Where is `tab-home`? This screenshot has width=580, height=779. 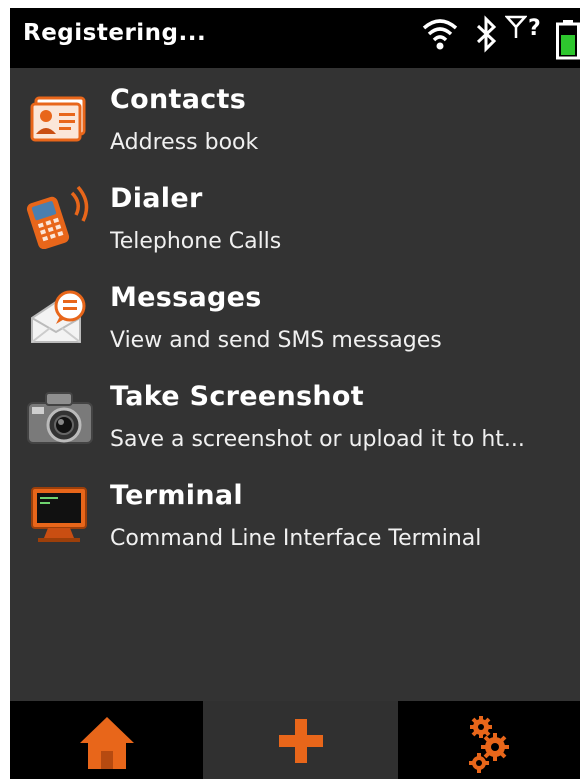 tab-home is located at coordinates (106, 740).